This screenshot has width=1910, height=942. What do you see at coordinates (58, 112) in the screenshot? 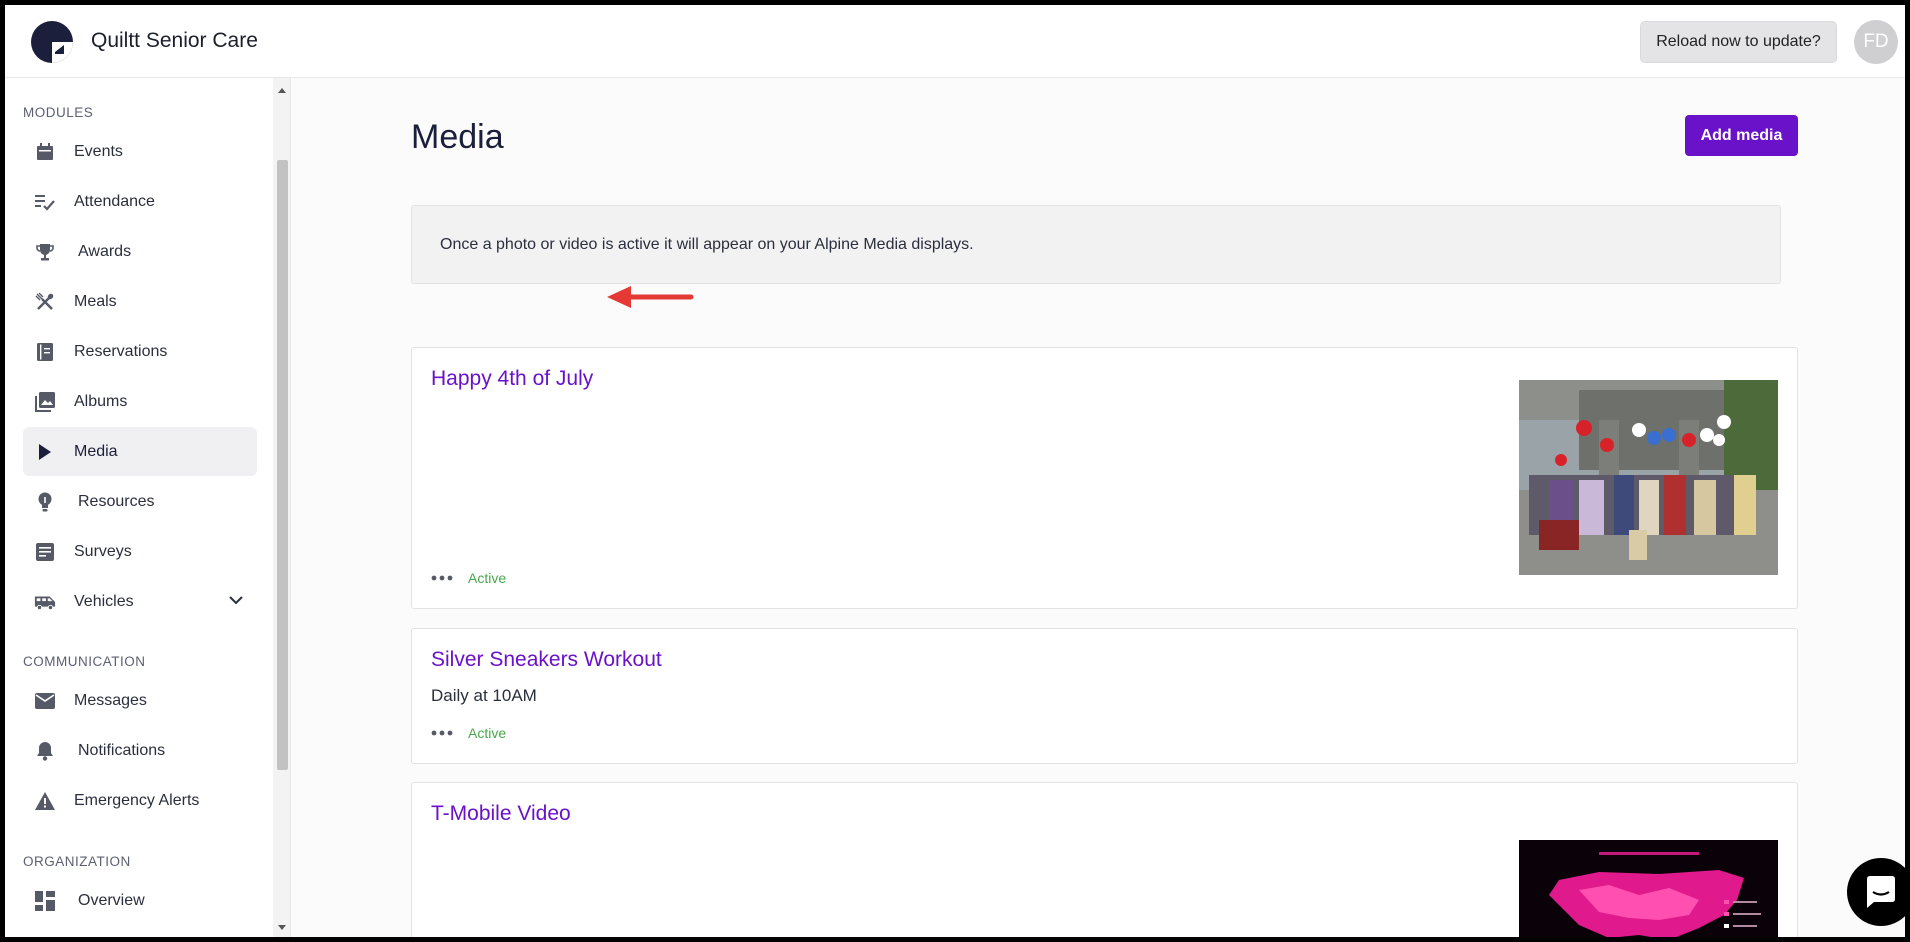
I see `section-label-modules: MODULES` at bounding box center [58, 112].